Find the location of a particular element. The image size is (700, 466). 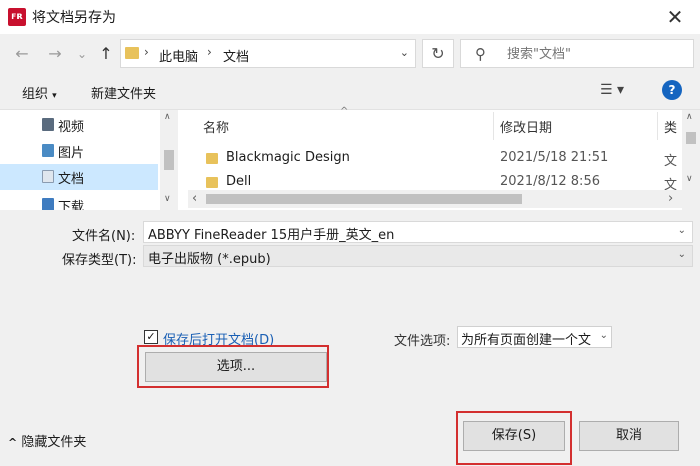

back-arrow-icon: ← is located at coordinates (22, 54).